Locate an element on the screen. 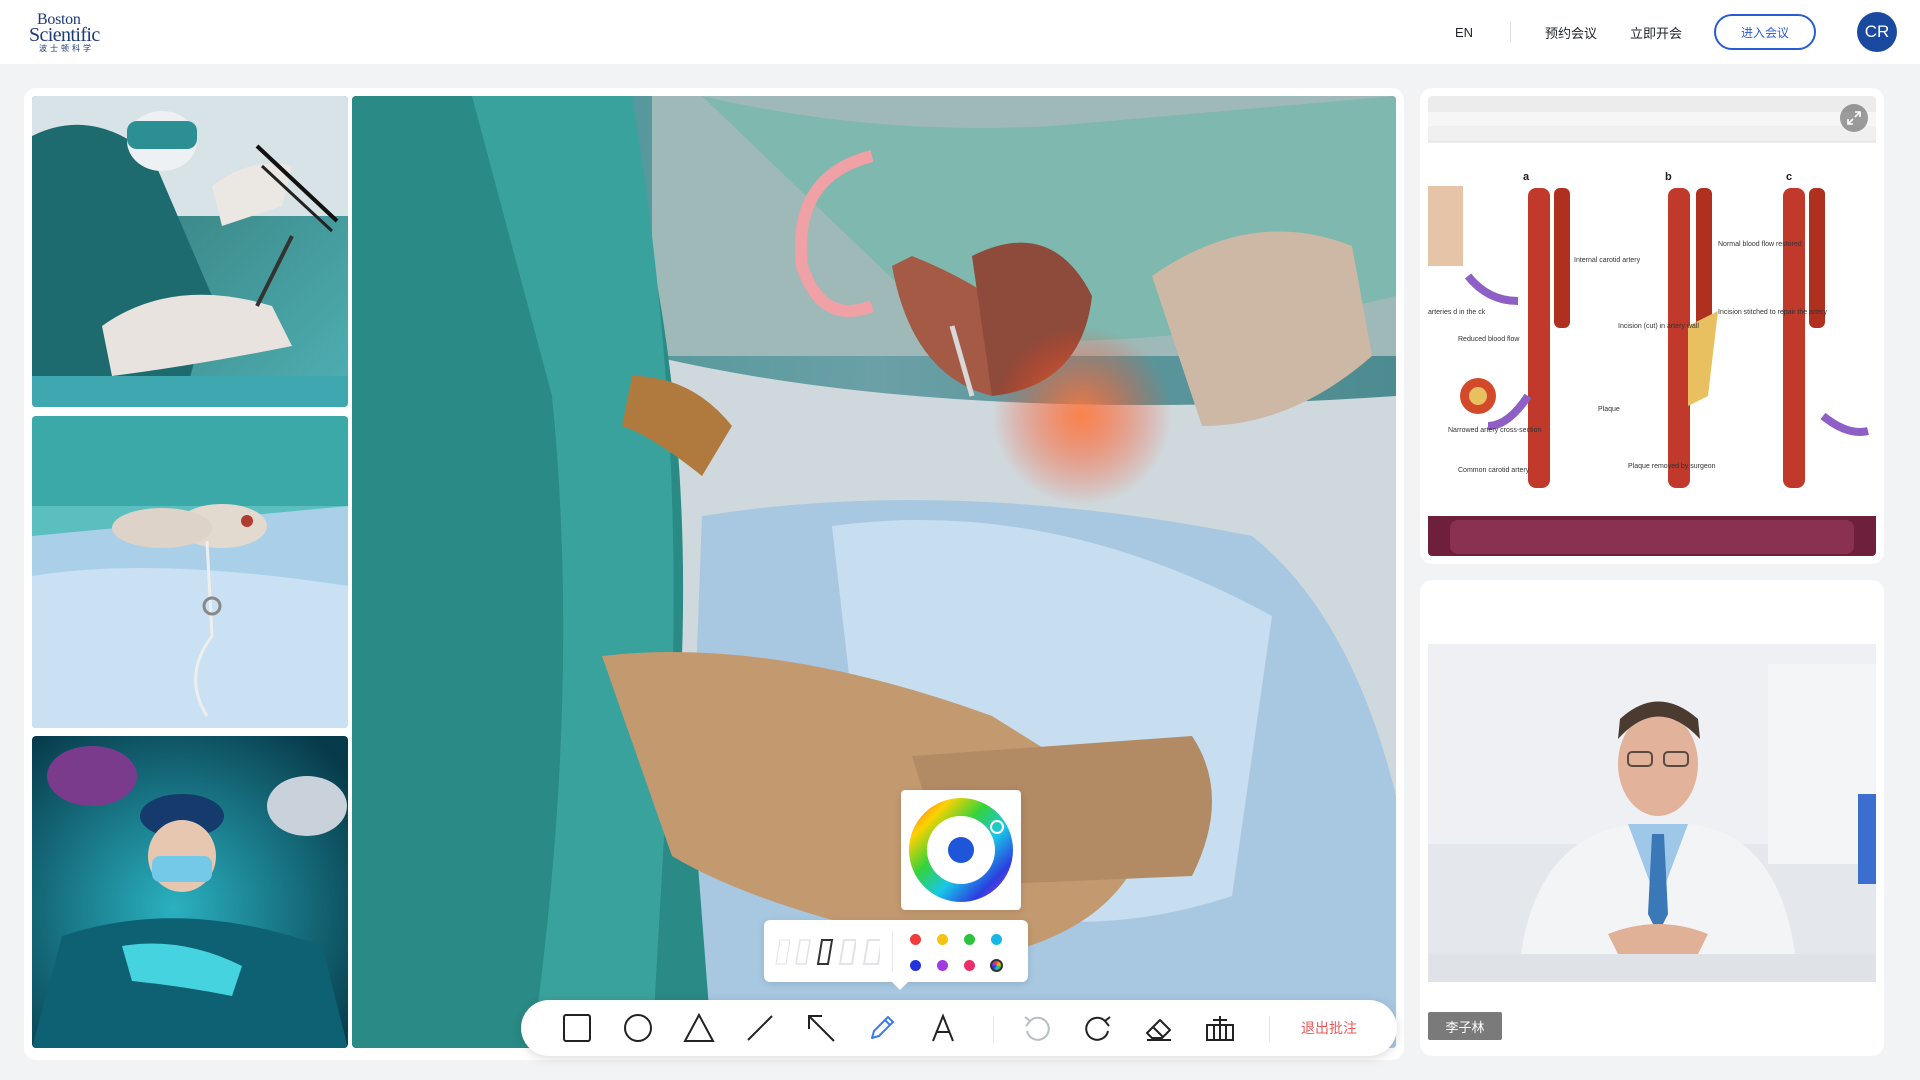 Image resolution: width=1920 pixels, height=1080 pixels. line-tool-icon is located at coordinates (760, 1028).